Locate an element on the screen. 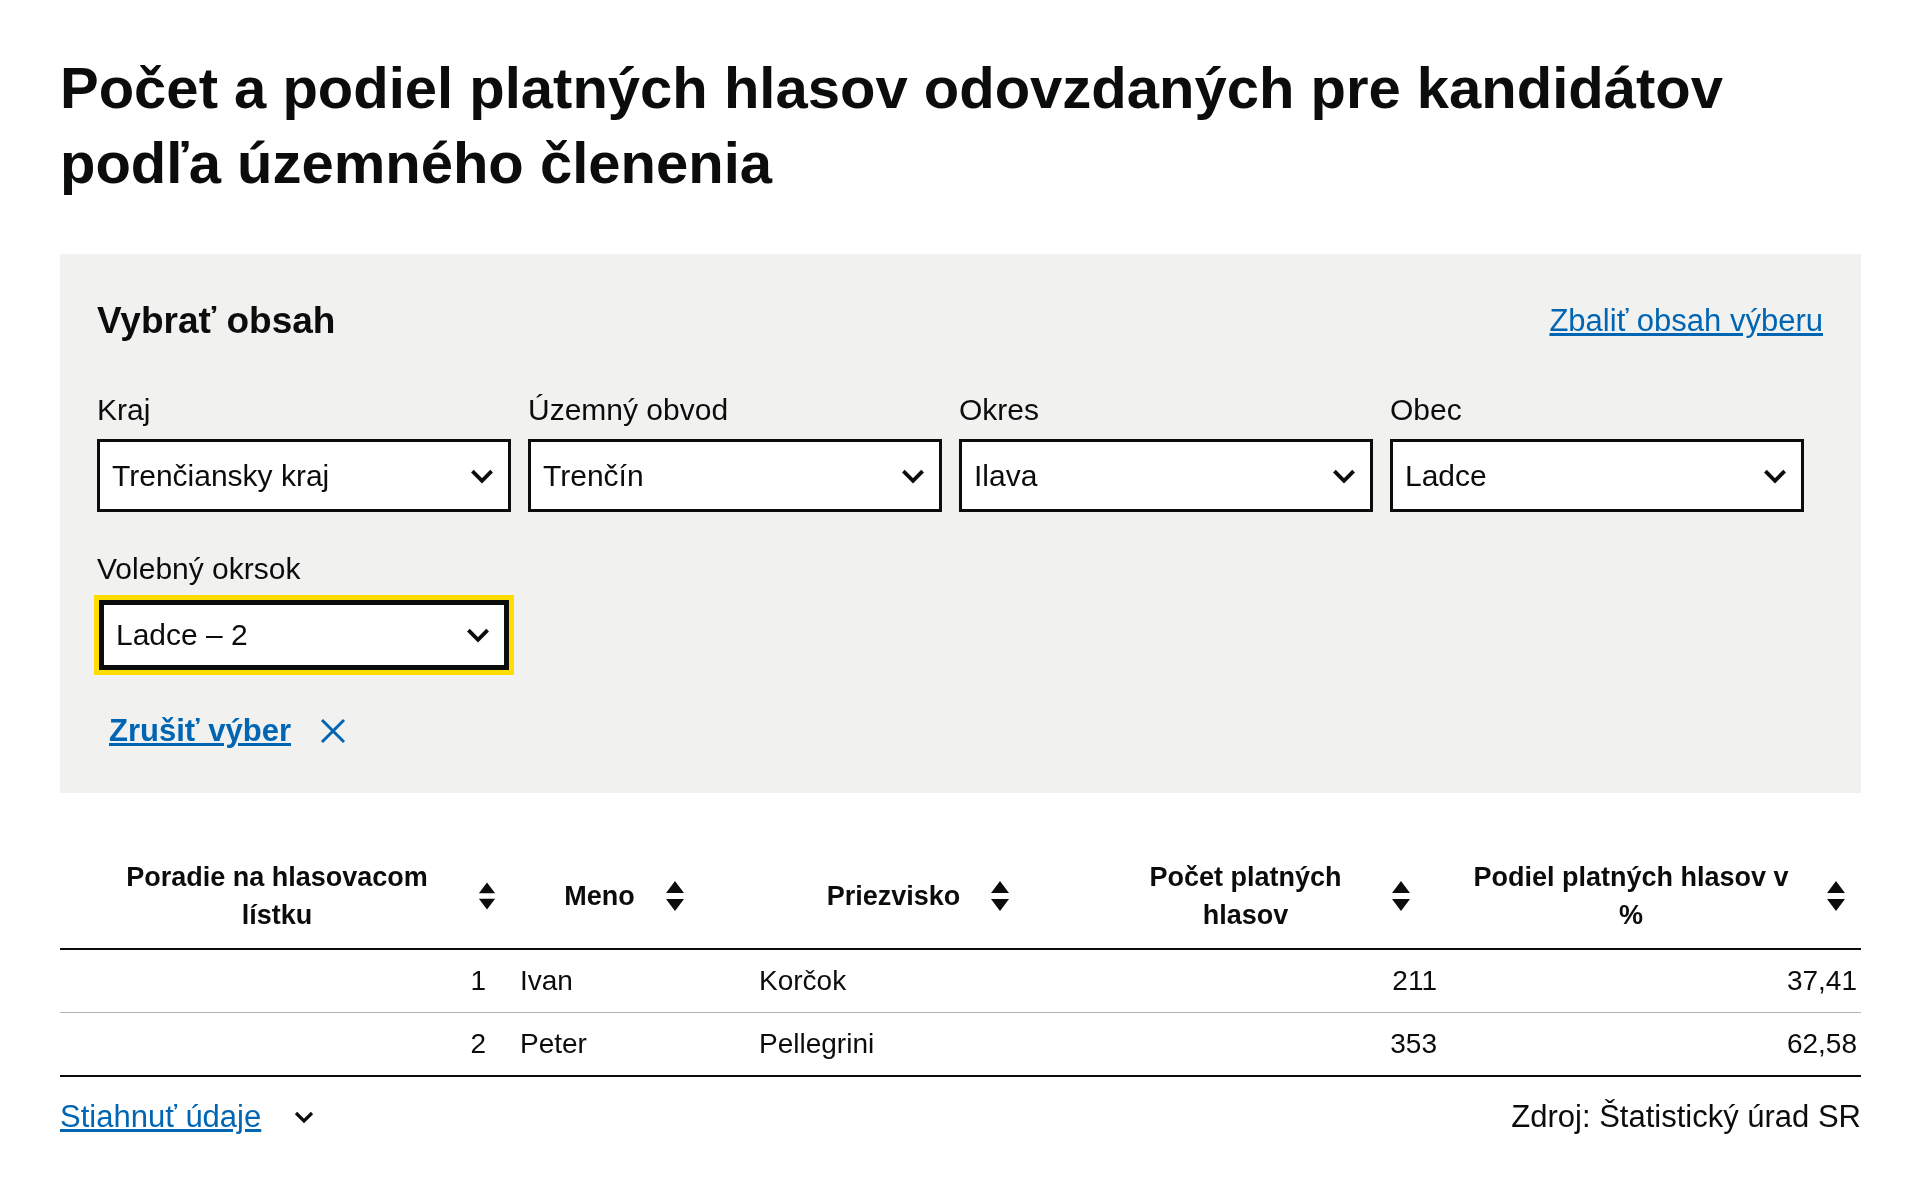  dropdown-field: Ladce is located at coordinates (1597, 475).